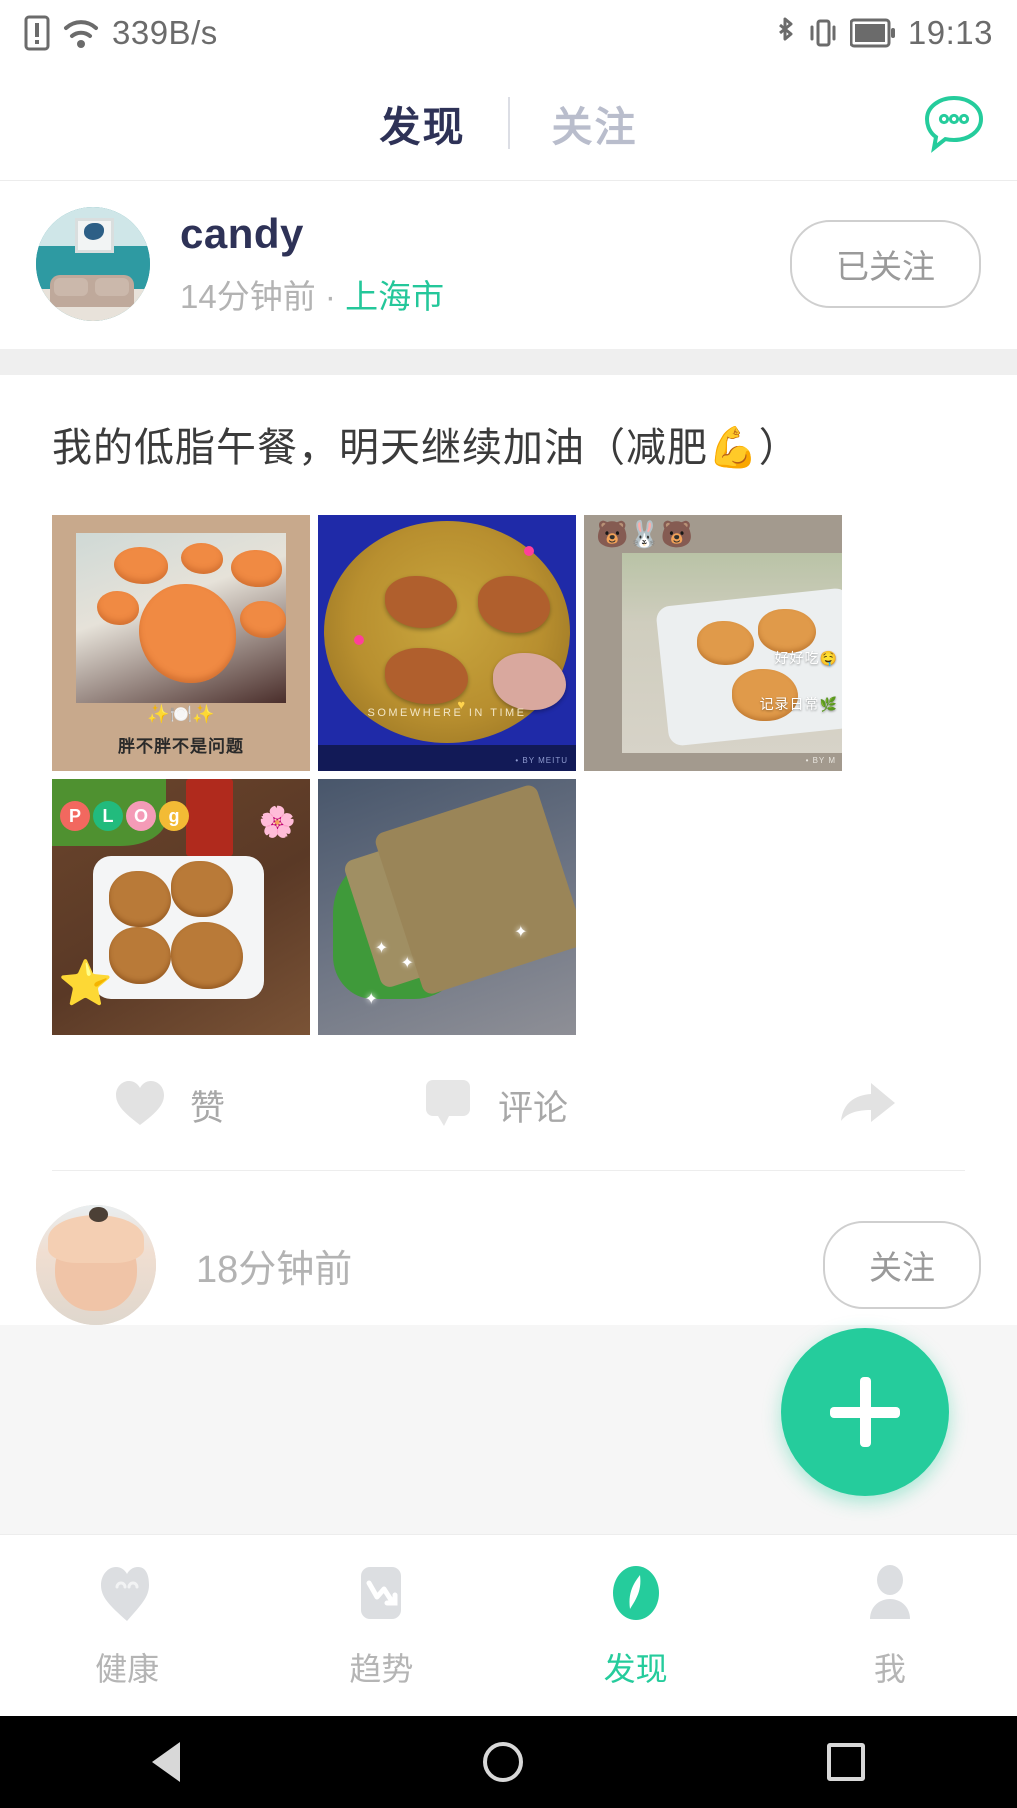 Image resolution: width=1017 pixels, height=1808 pixels. I want to click on person-icon, so click(890, 1595).